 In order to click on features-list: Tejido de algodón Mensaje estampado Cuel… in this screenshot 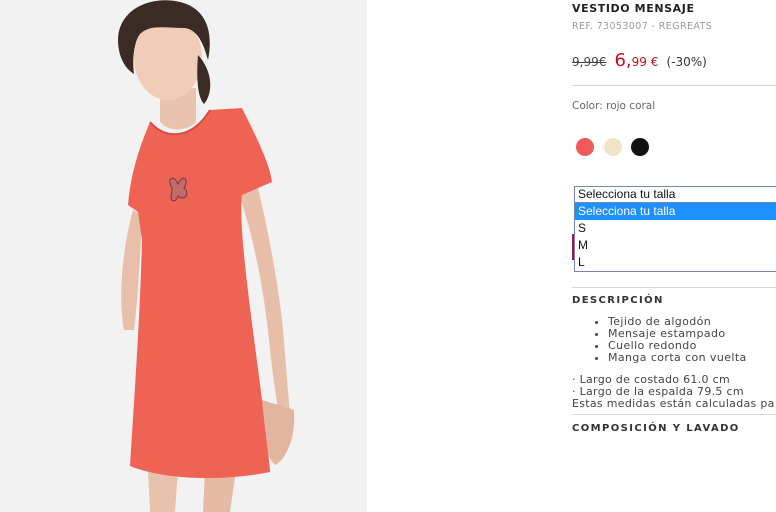, I will do `click(659, 340)`.